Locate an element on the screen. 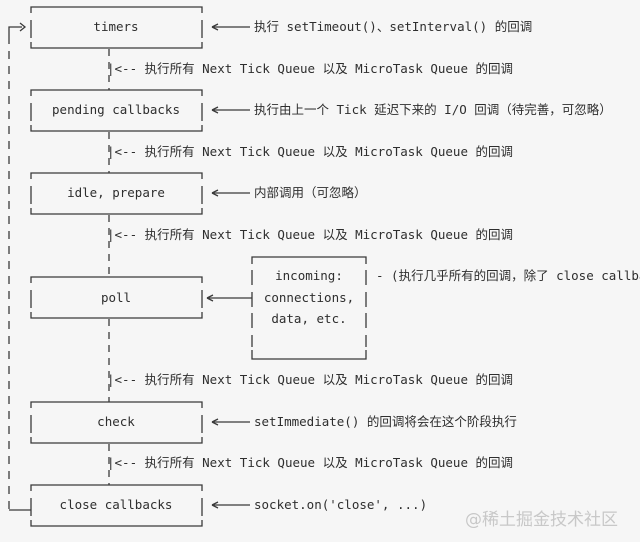 This screenshot has height=542, width=640. phase-idle-prepare: idle, prepare is located at coordinates (116, 192).